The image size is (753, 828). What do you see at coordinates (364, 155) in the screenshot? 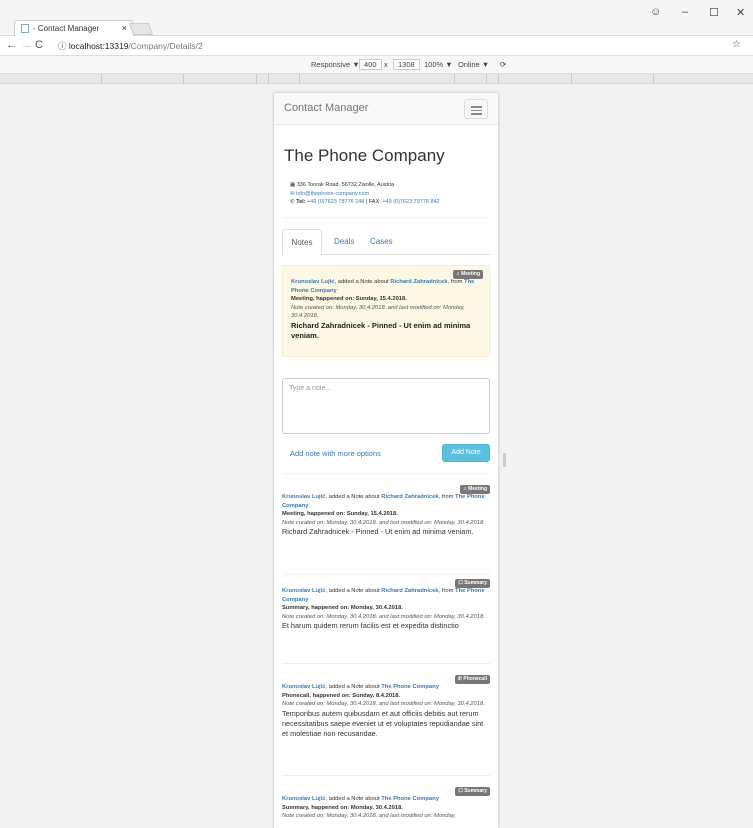
I see `page-title: The Phone Company` at bounding box center [364, 155].